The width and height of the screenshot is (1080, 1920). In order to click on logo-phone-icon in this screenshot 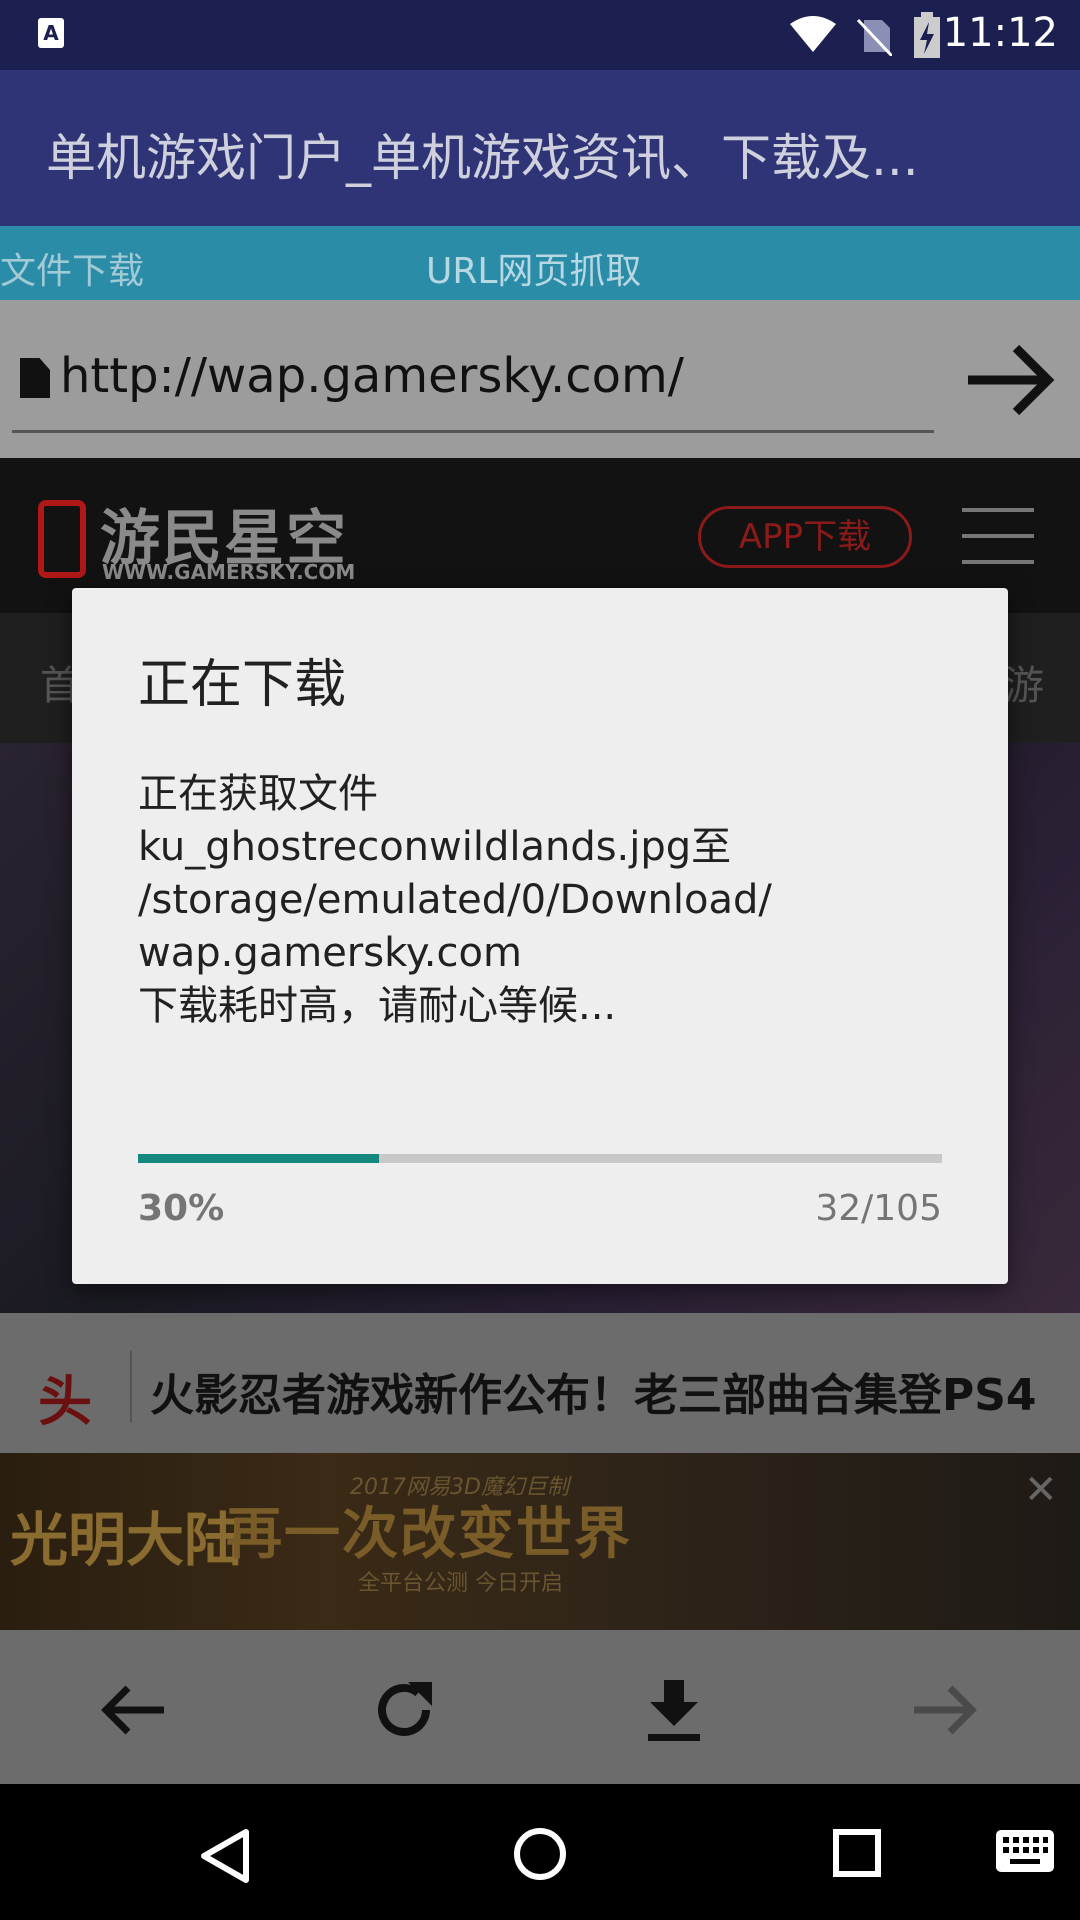, I will do `click(62, 539)`.